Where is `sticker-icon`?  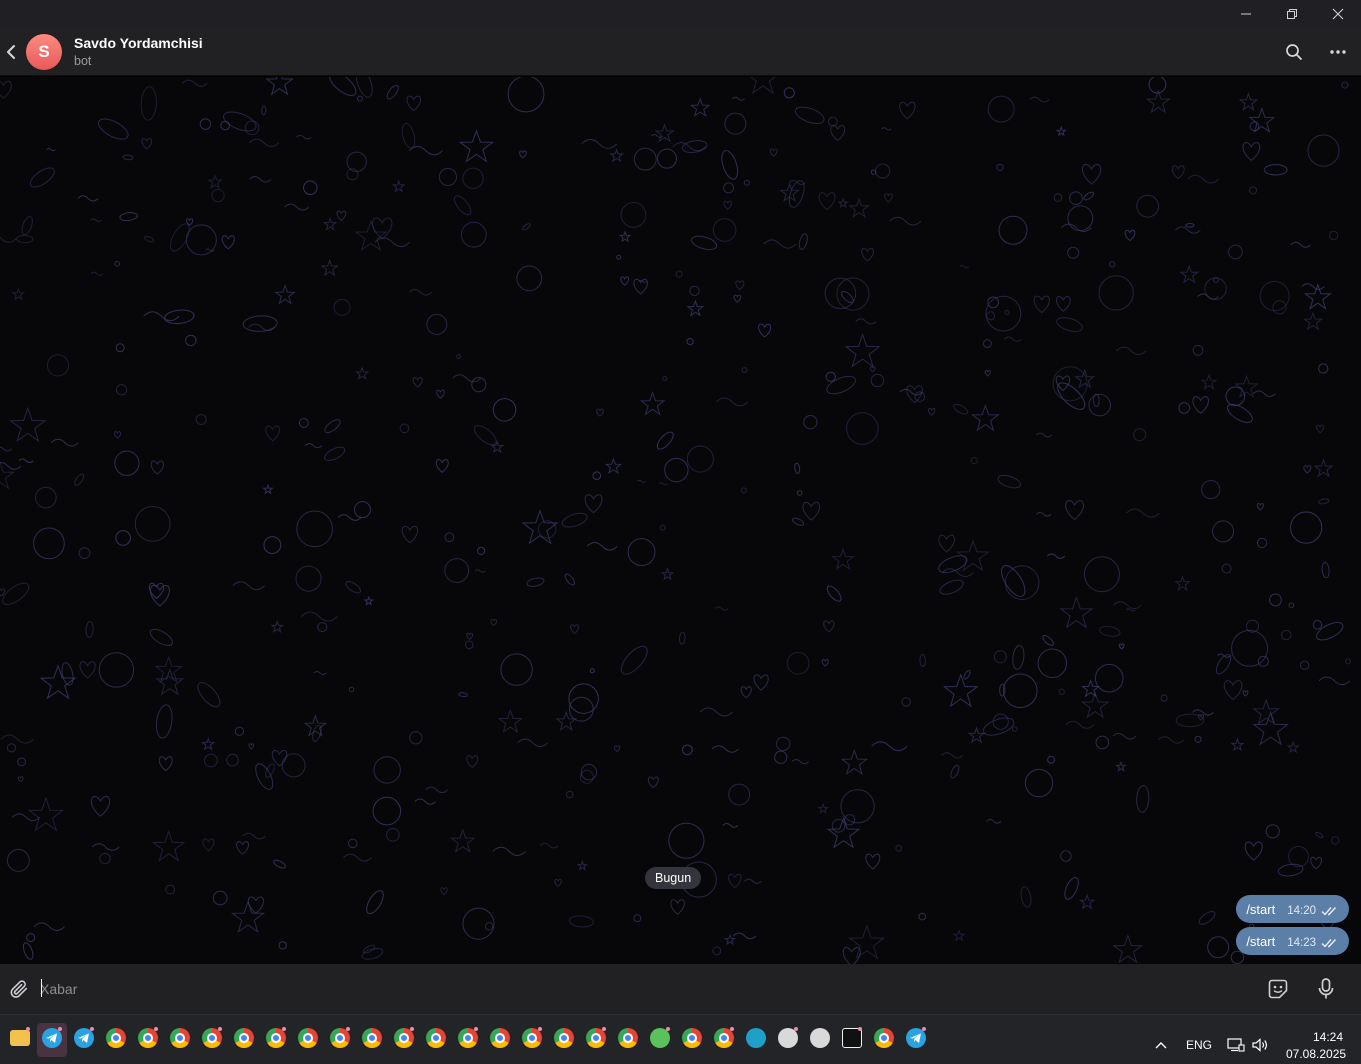 sticker-icon is located at coordinates (1278, 989).